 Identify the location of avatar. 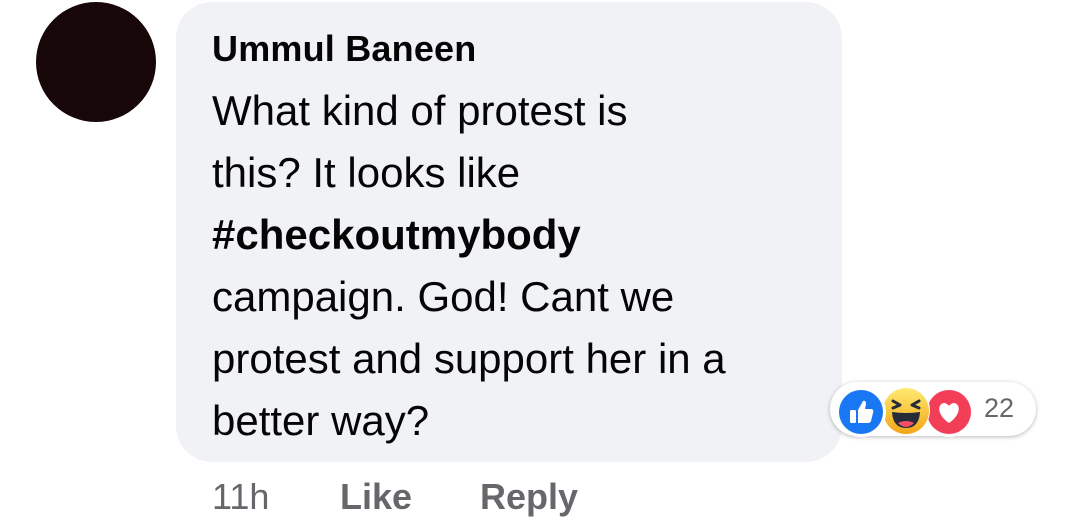
(96, 62).